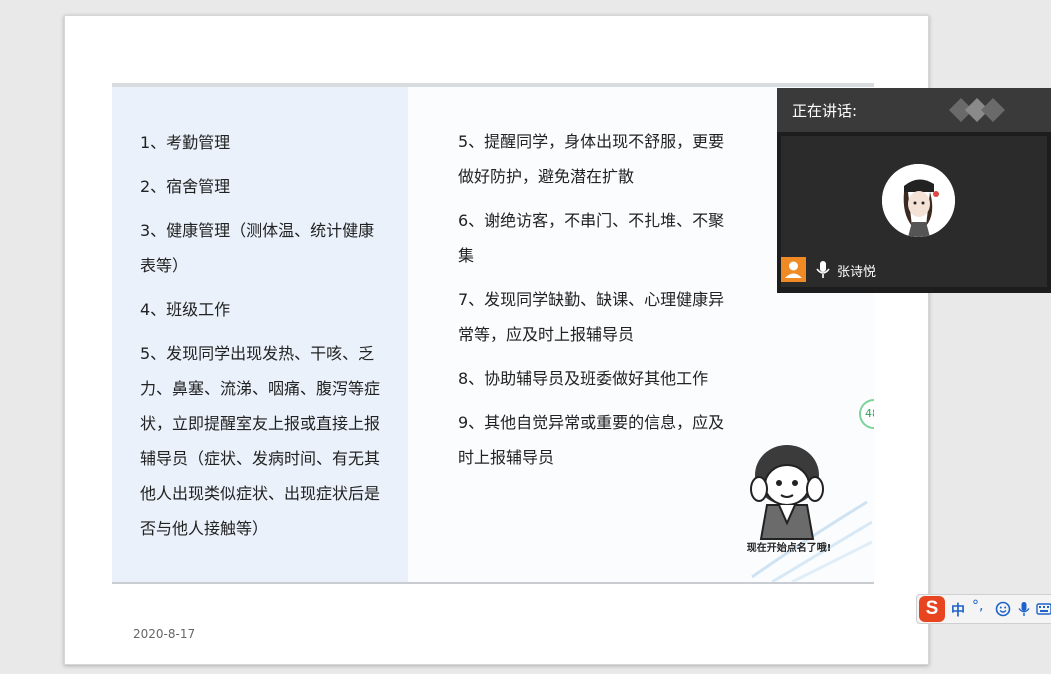 The width and height of the screenshot is (1051, 674). What do you see at coordinates (591, 238) in the screenshot?
I see `list-item: 6、谢绝访客，不串门、不扎堆、不聚集` at bounding box center [591, 238].